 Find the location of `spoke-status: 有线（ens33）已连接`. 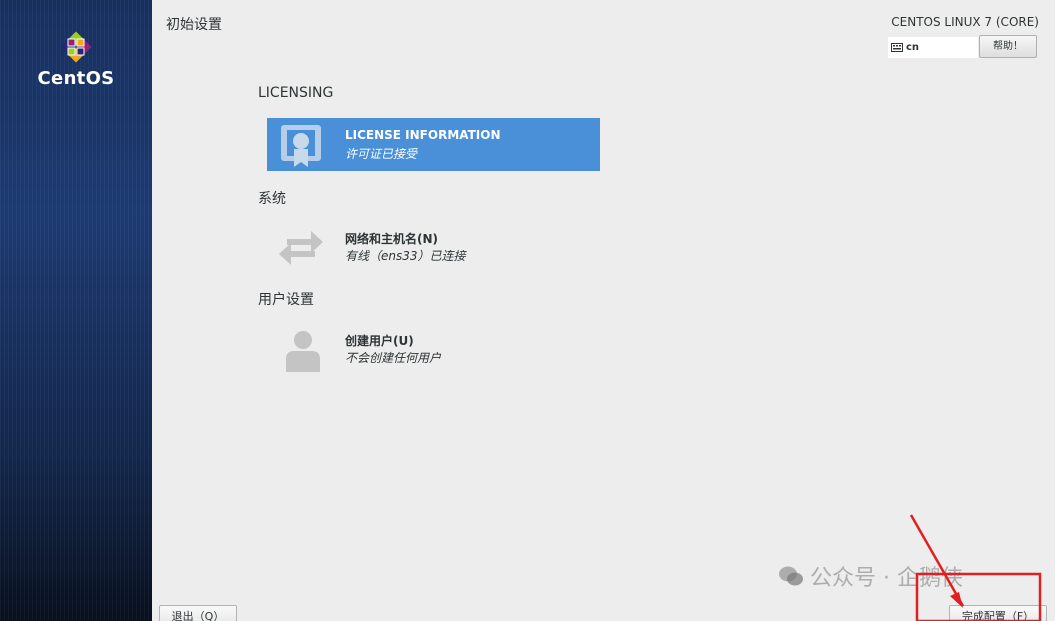

spoke-status: 有线（ens33）已连接 is located at coordinates (405, 256).